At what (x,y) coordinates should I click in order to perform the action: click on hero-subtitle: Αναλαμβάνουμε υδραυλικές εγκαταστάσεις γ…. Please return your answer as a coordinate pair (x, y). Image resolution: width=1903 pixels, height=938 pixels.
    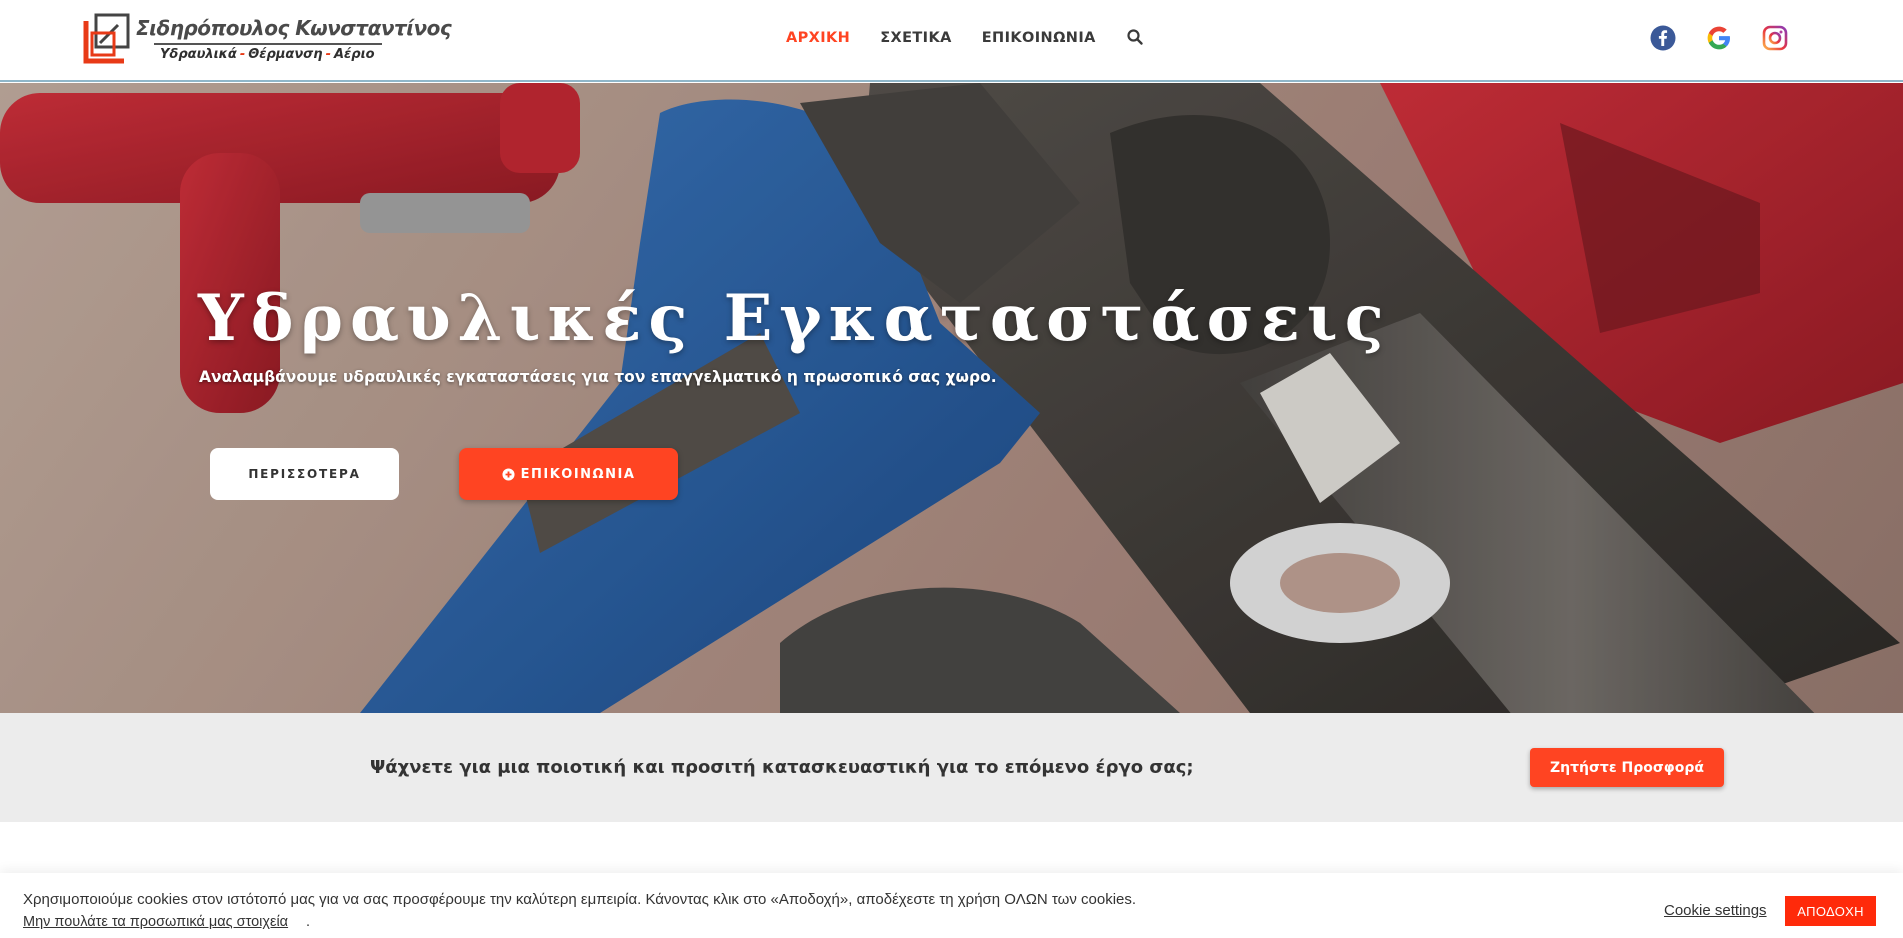
    Looking at the image, I should click on (598, 377).